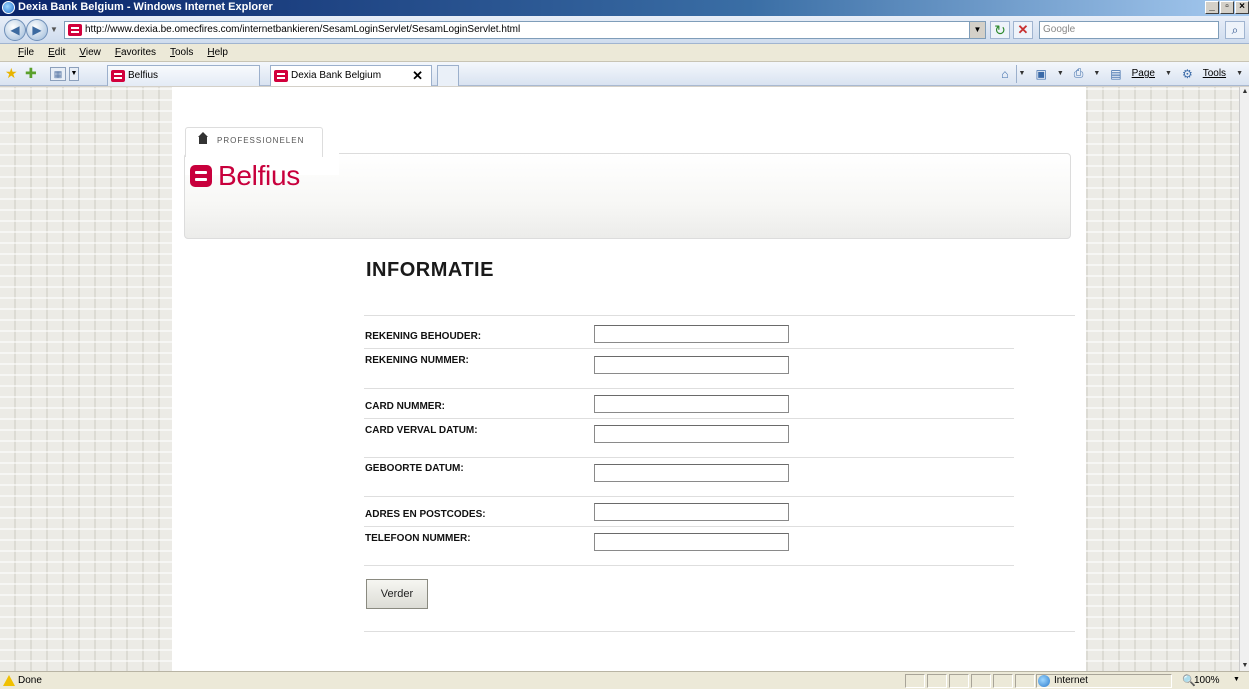  Describe the element at coordinates (1212, 7) in the screenshot. I see `minimize-button: _` at that location.